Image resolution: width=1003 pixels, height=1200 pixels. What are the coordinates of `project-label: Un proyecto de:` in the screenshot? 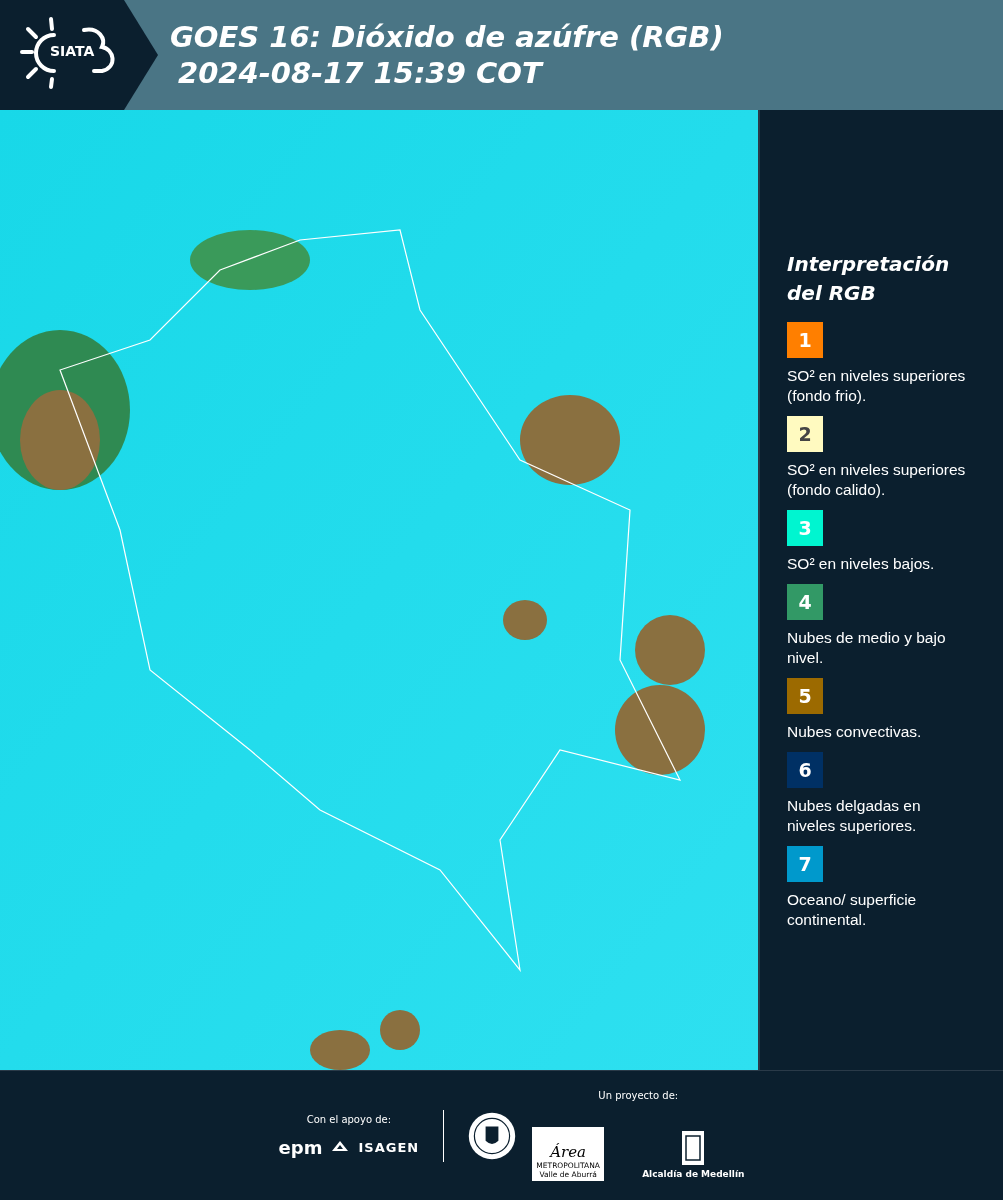 It's located at (638, 1095).